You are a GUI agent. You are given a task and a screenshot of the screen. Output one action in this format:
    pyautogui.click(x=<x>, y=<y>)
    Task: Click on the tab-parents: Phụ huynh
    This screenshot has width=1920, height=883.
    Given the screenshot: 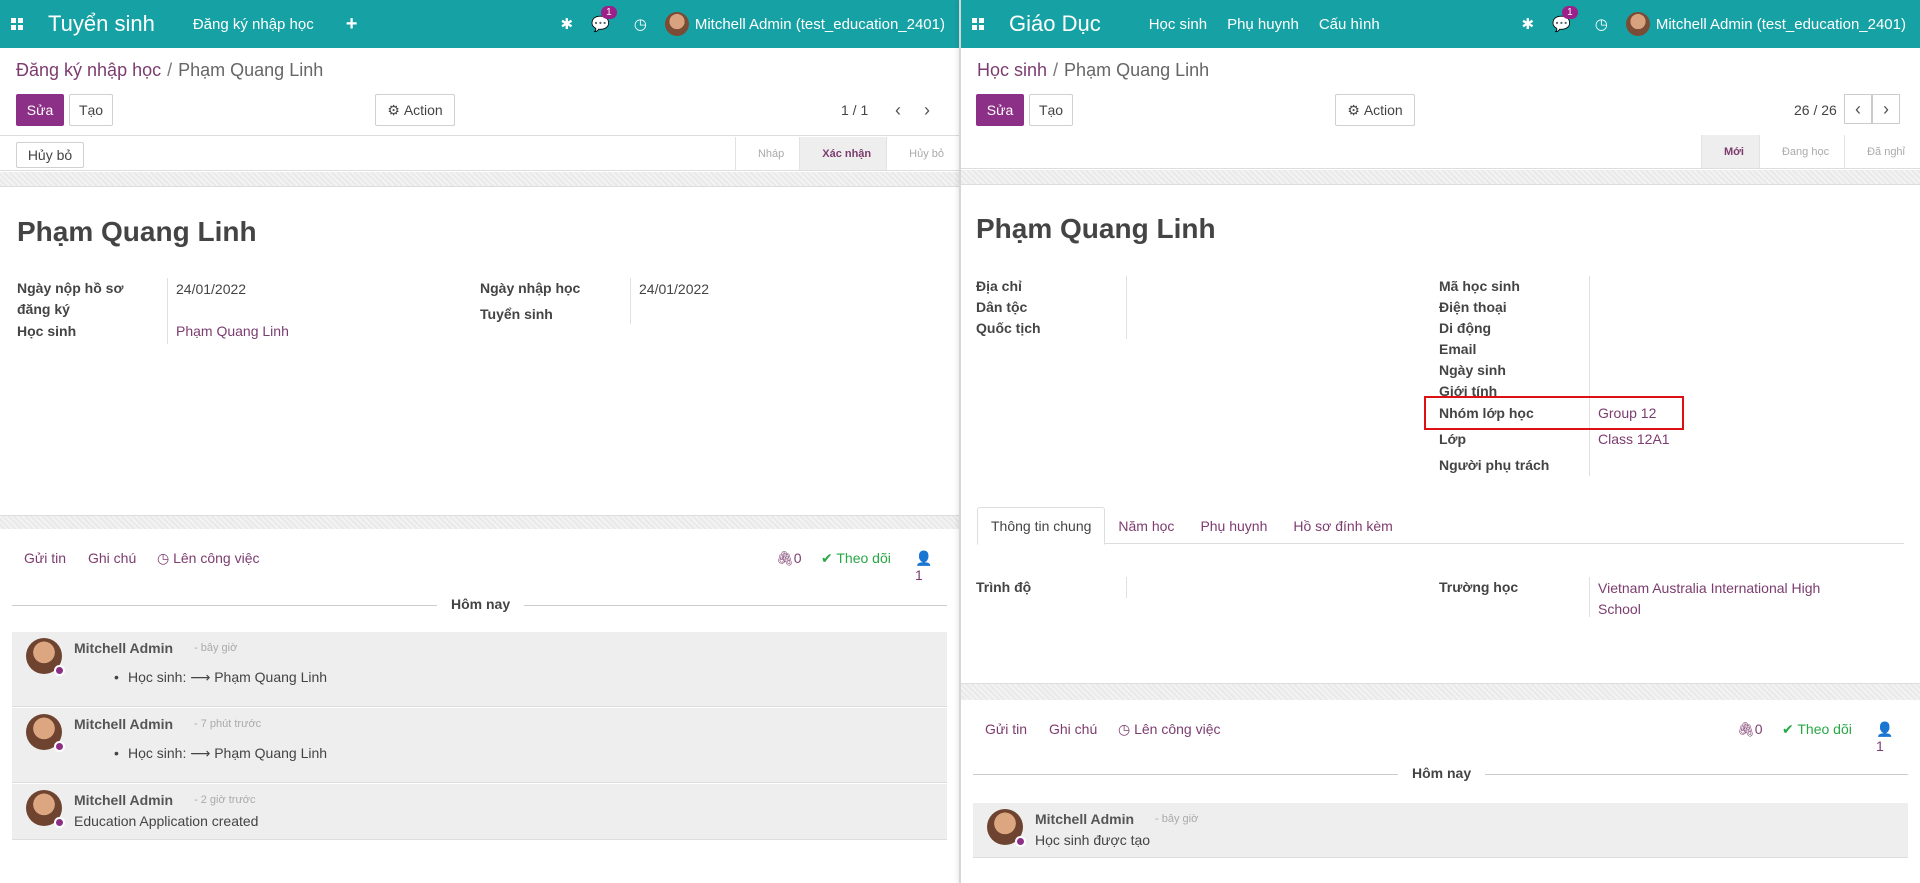 What is the action you would take?
    pyautogui.click(x=1233, y=525)
    